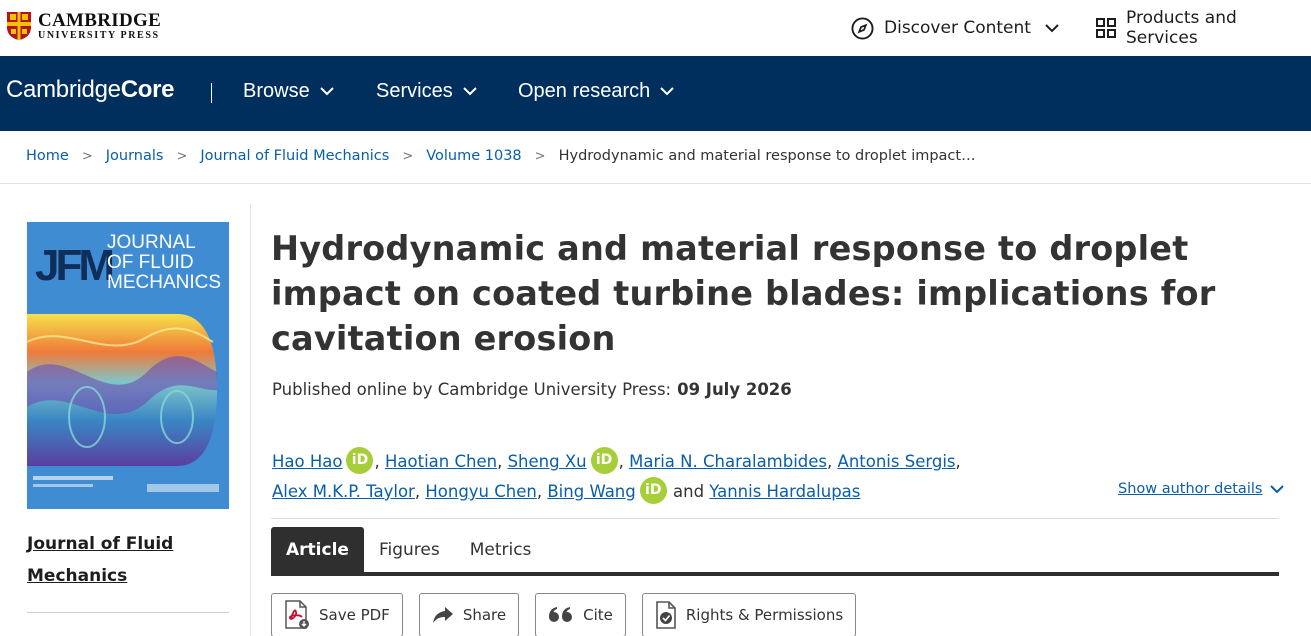 The width and height of the screenshot is (1311, 636). I want to click on tab-article: Article, so click(317, 550).